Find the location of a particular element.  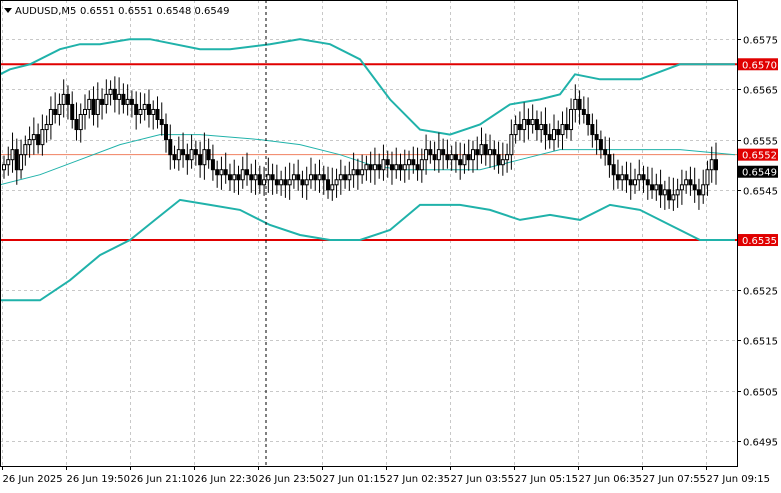

current-price-label: 0.6552 is located at coordinates (759, 156).